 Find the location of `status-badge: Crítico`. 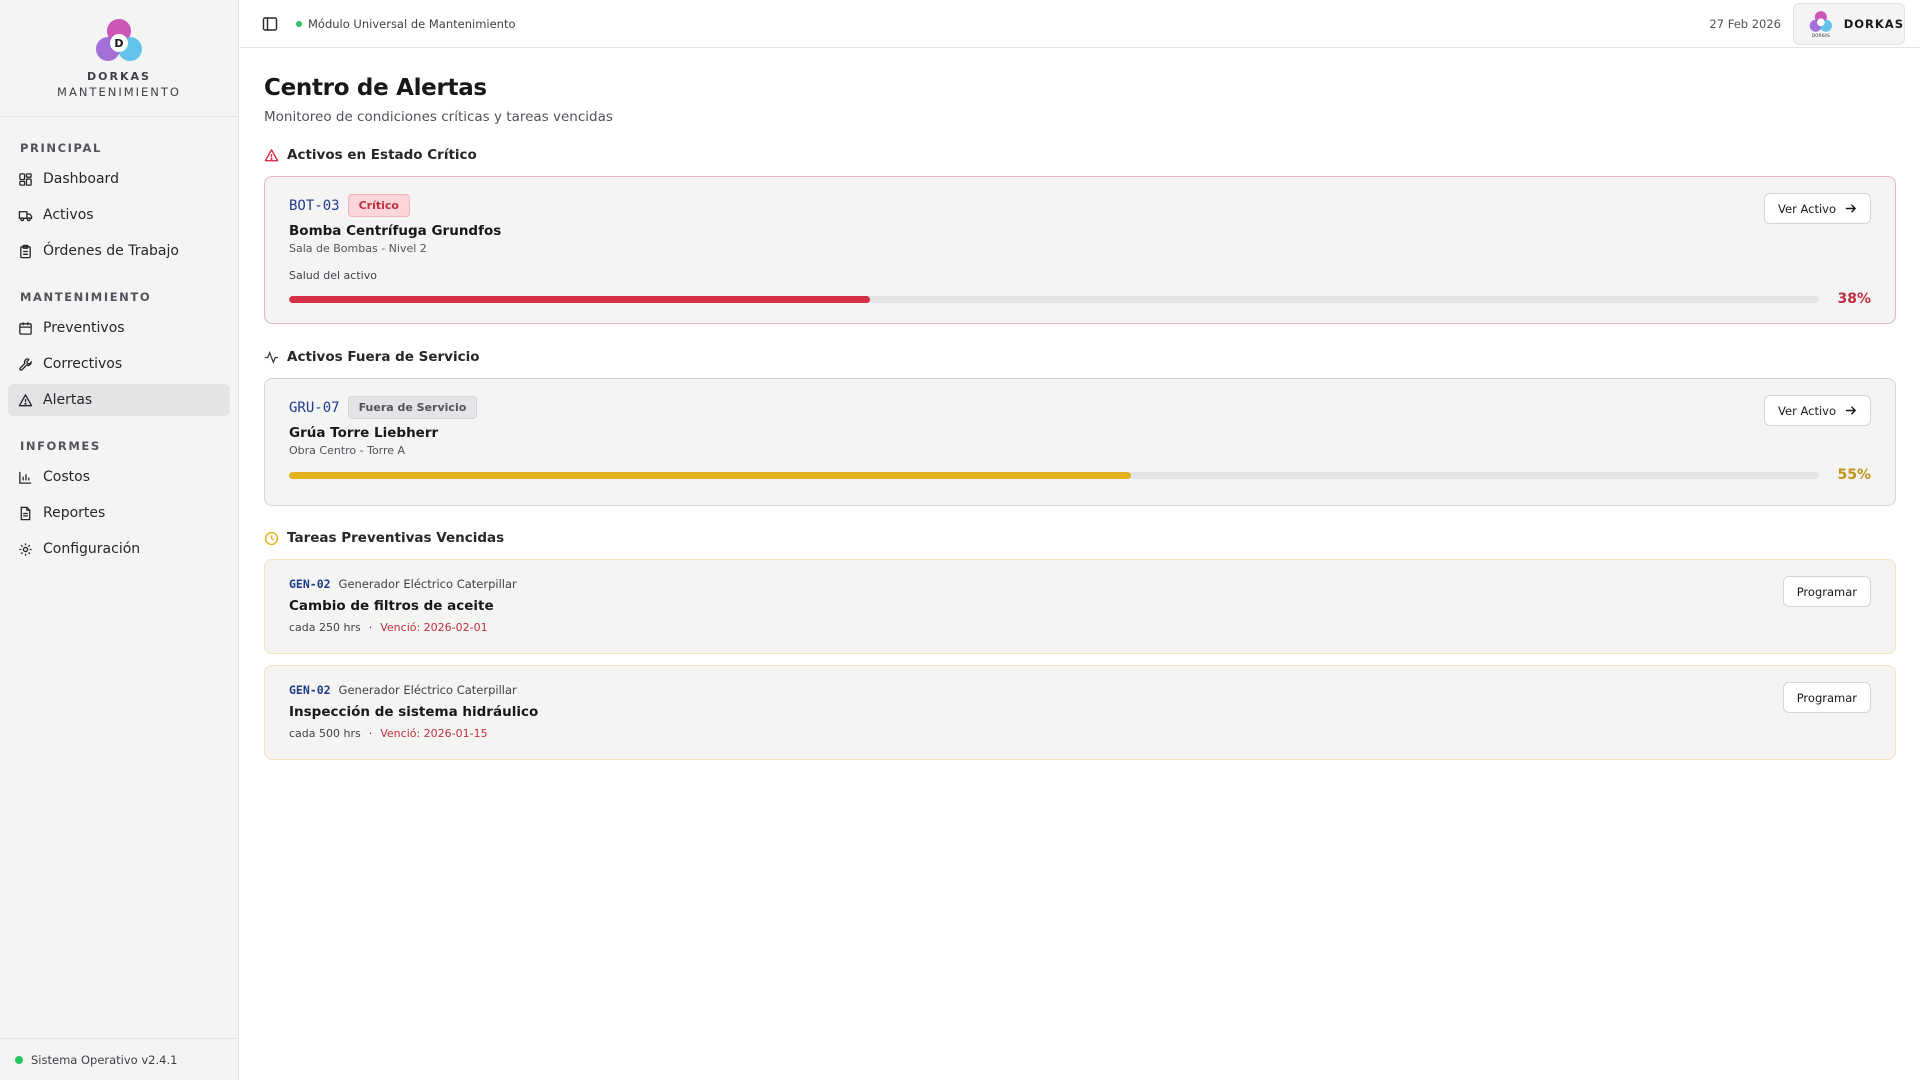

status-badge: Crítico is located at coordinates (378, 205).